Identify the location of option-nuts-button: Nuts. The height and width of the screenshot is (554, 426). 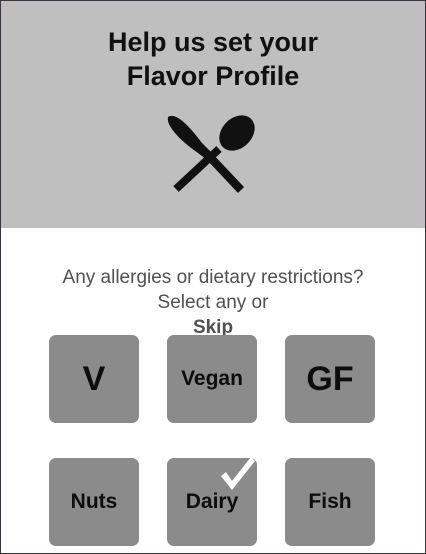
(94, 502).